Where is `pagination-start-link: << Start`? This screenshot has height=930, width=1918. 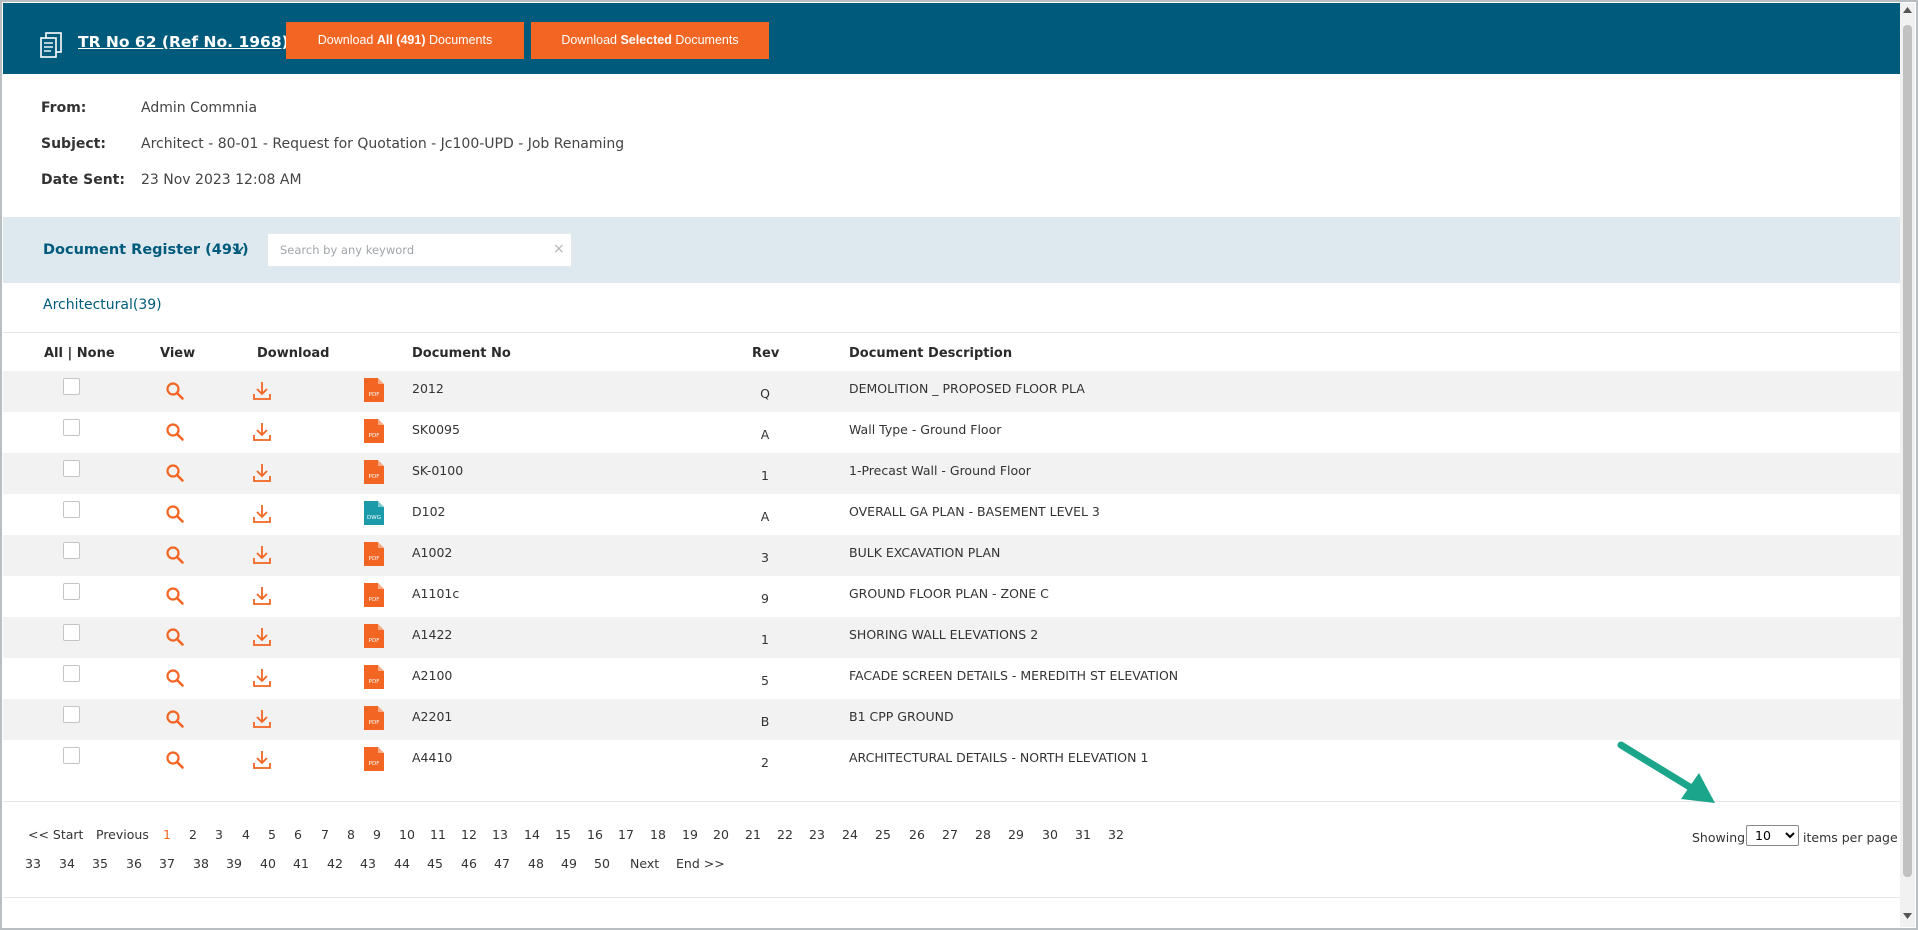
pagination-start-link: << Start is located at coordinates (55, 834).